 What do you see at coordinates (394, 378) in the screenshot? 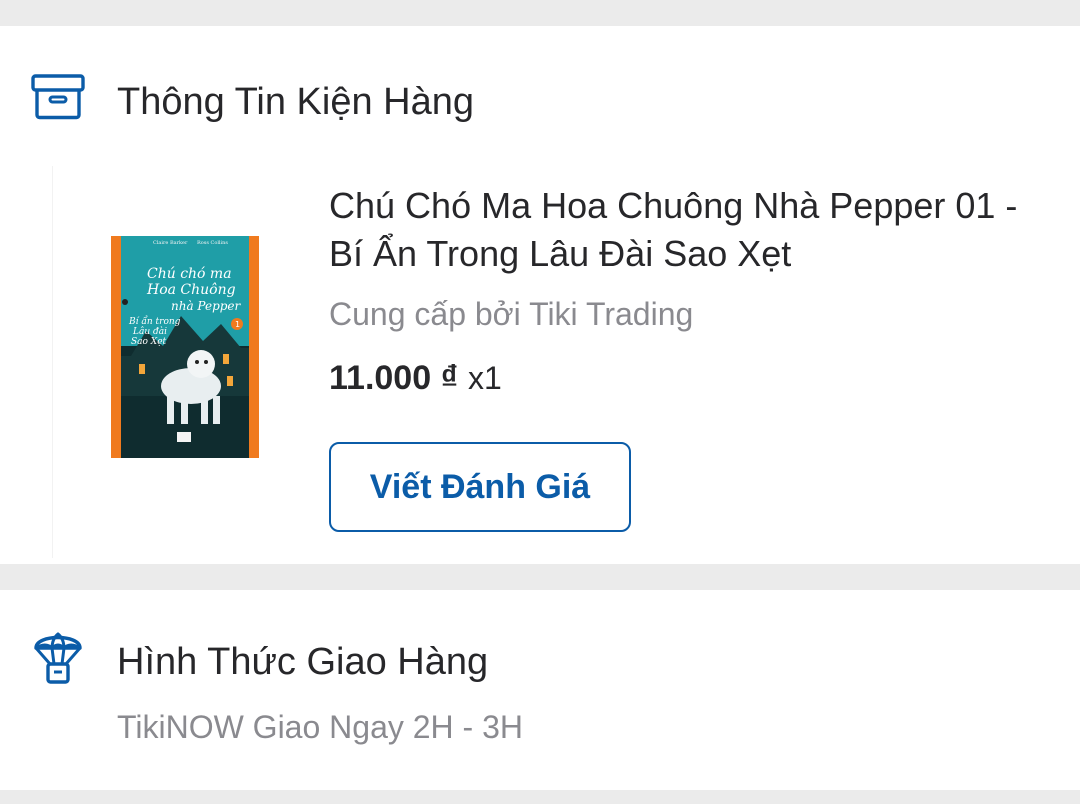
I see `product-price: 11.000 ₫` at bounding box center [394, 378].